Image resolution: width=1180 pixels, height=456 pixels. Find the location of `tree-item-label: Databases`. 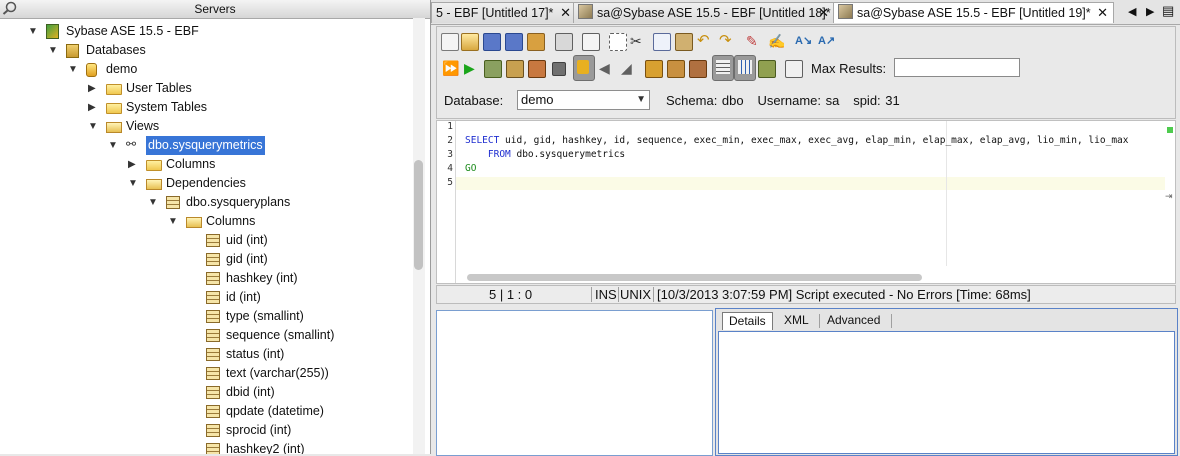

tree-item-label: Databases is located at coordinates (116, 50).